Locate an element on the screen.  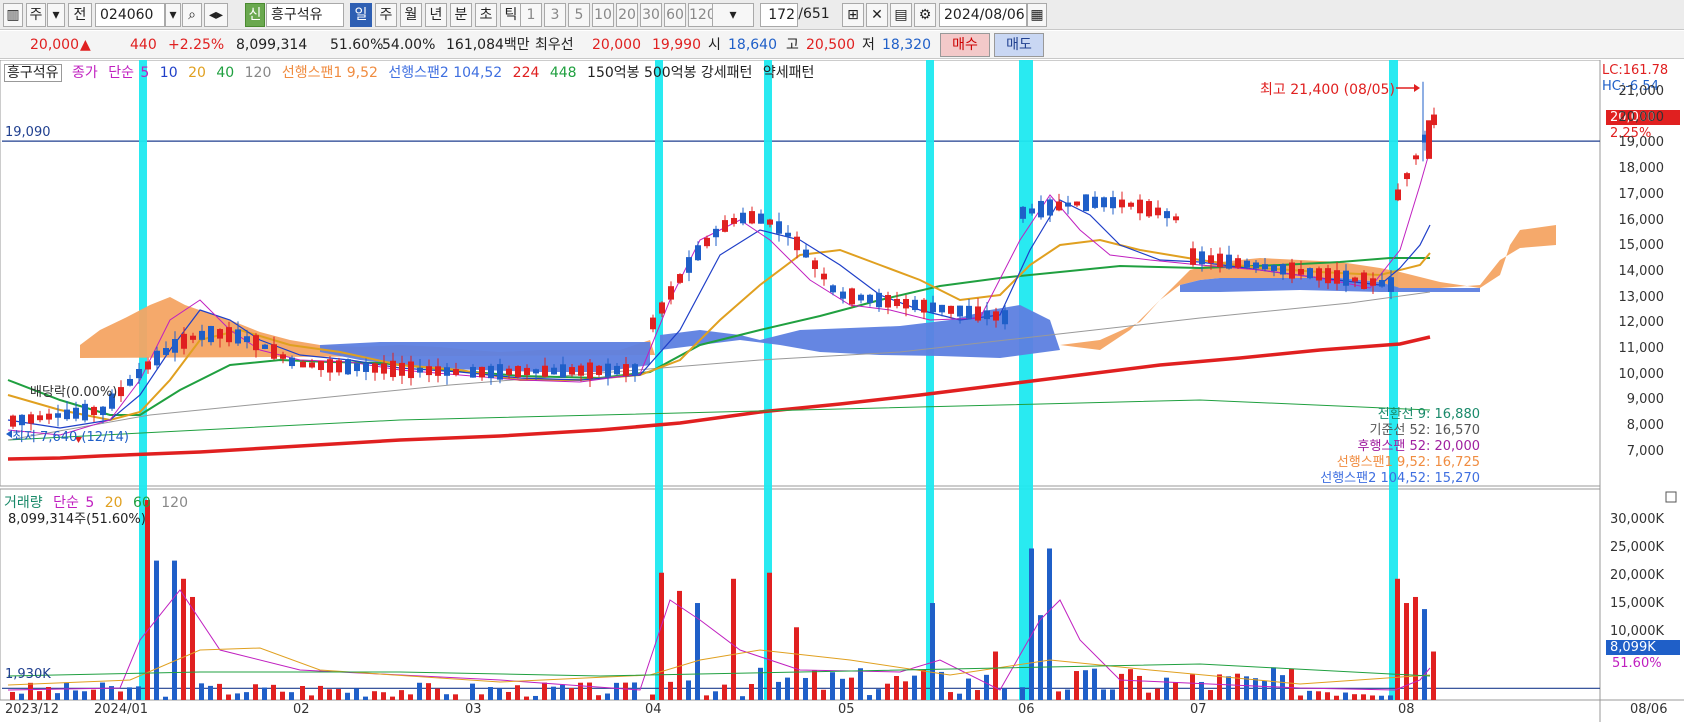
date-input: 2024/08/06 is located at coordinates (983, 15).